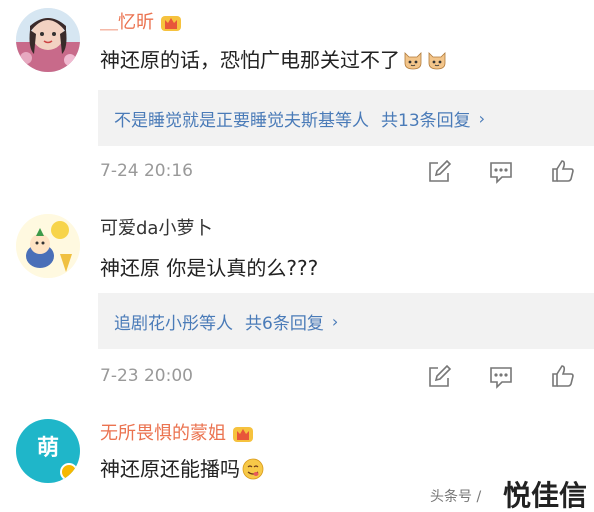 This screenshot has height=512, width=594. I want to click on comment-text: 神还原 你是认真的么???, so click(209, 268).